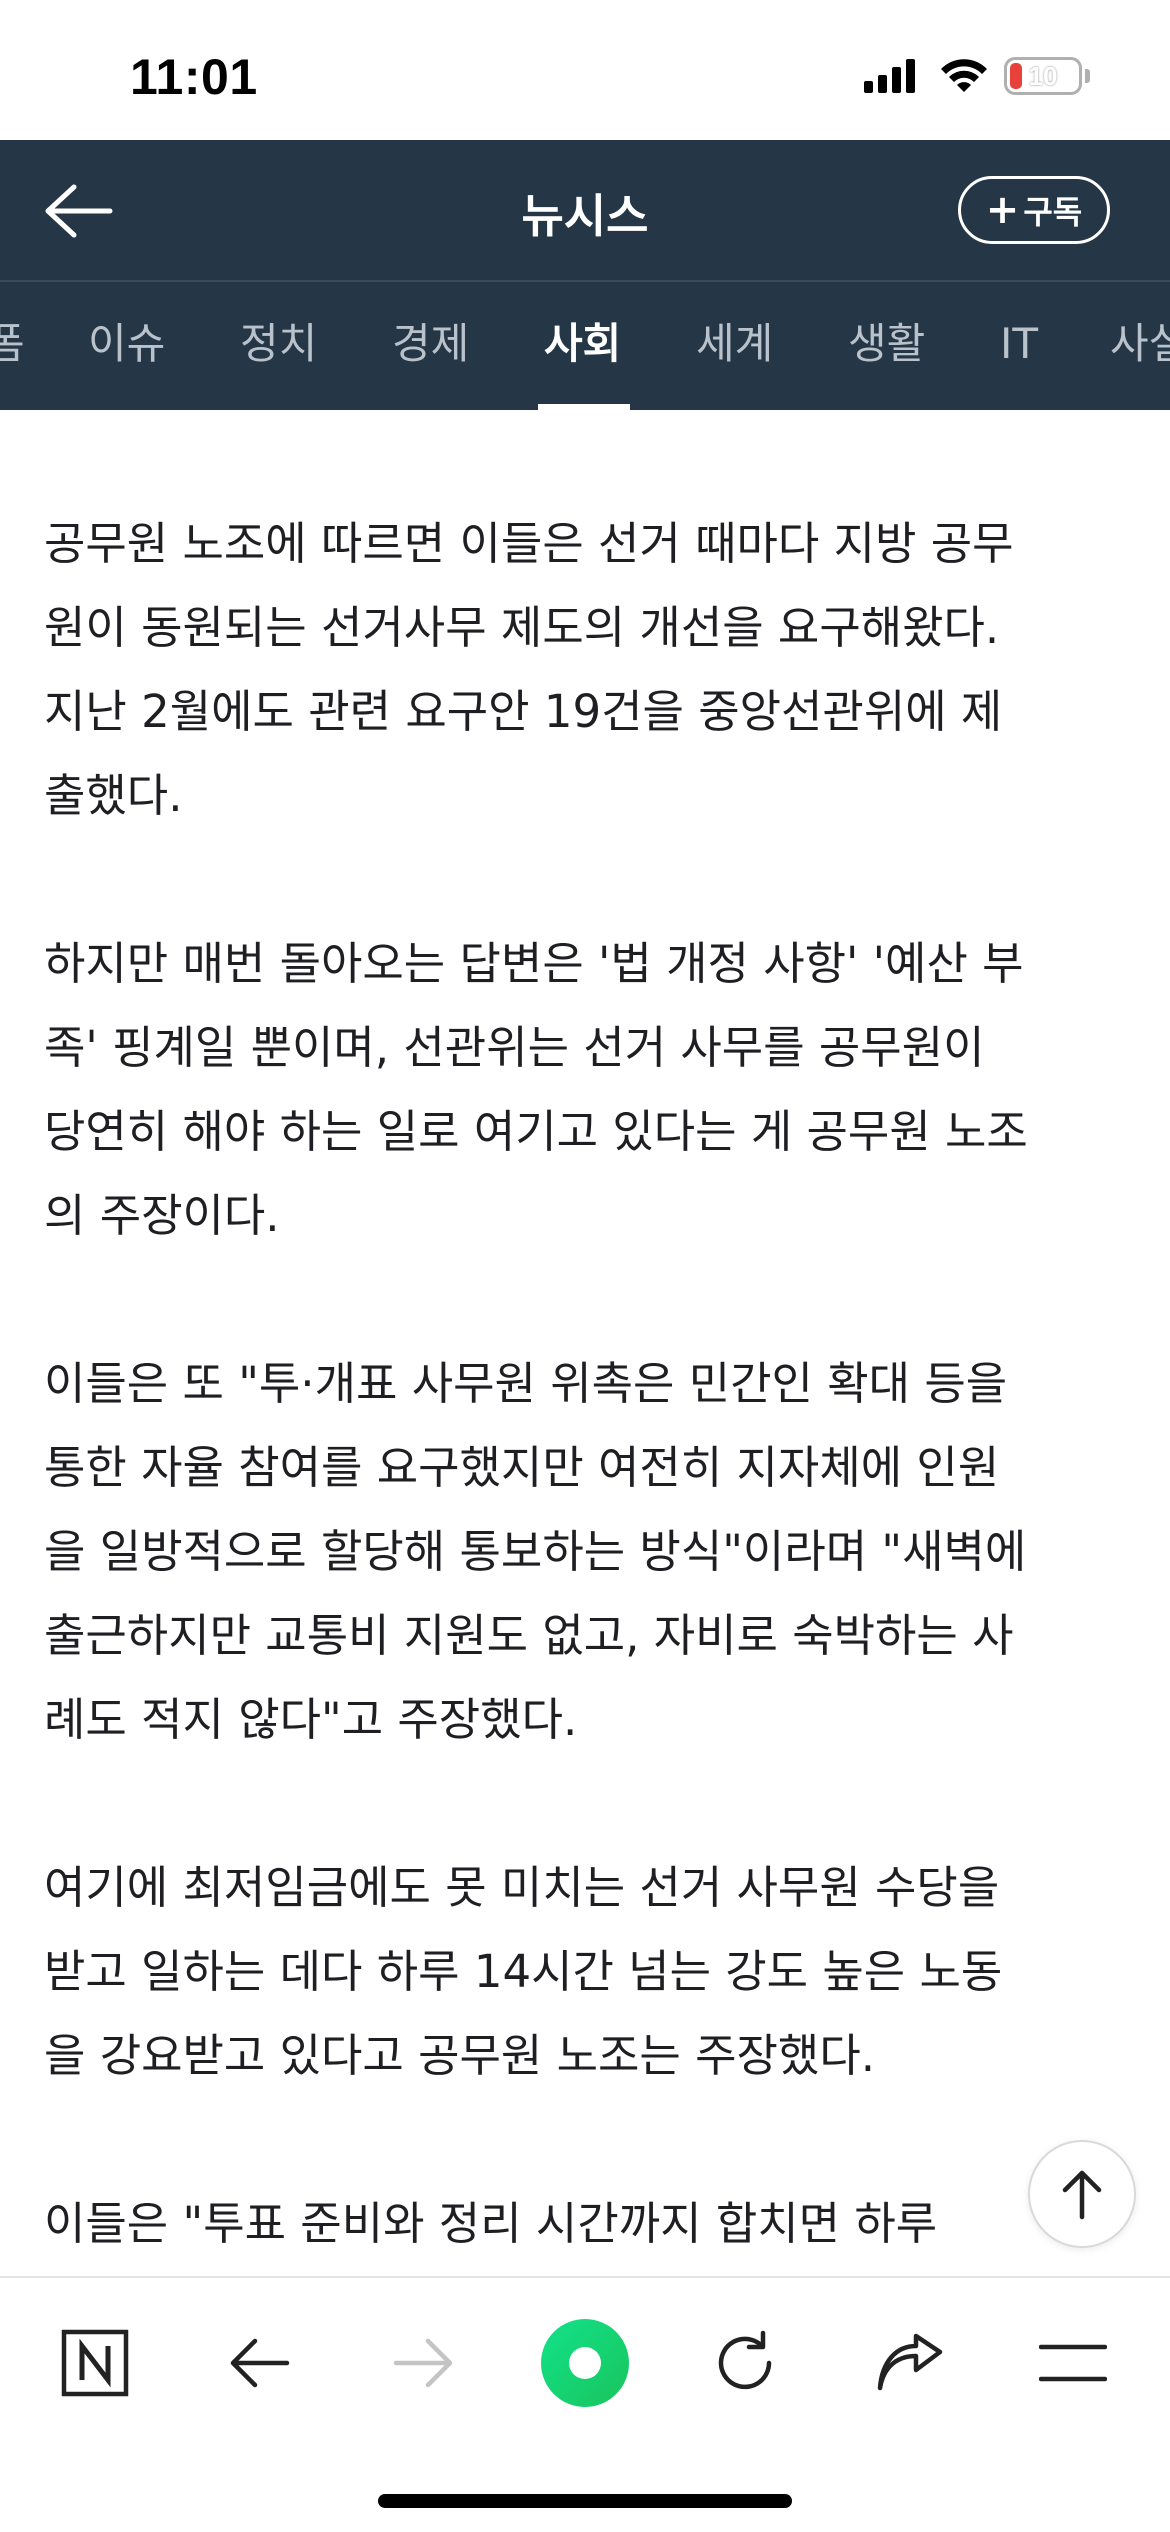 The width and height of the screenshot is (1170, 2532). I want to click on category-tab-bar: 폼 이슈 정치 경제 사회 세계 생활 IT 사설, so click(585, 345).